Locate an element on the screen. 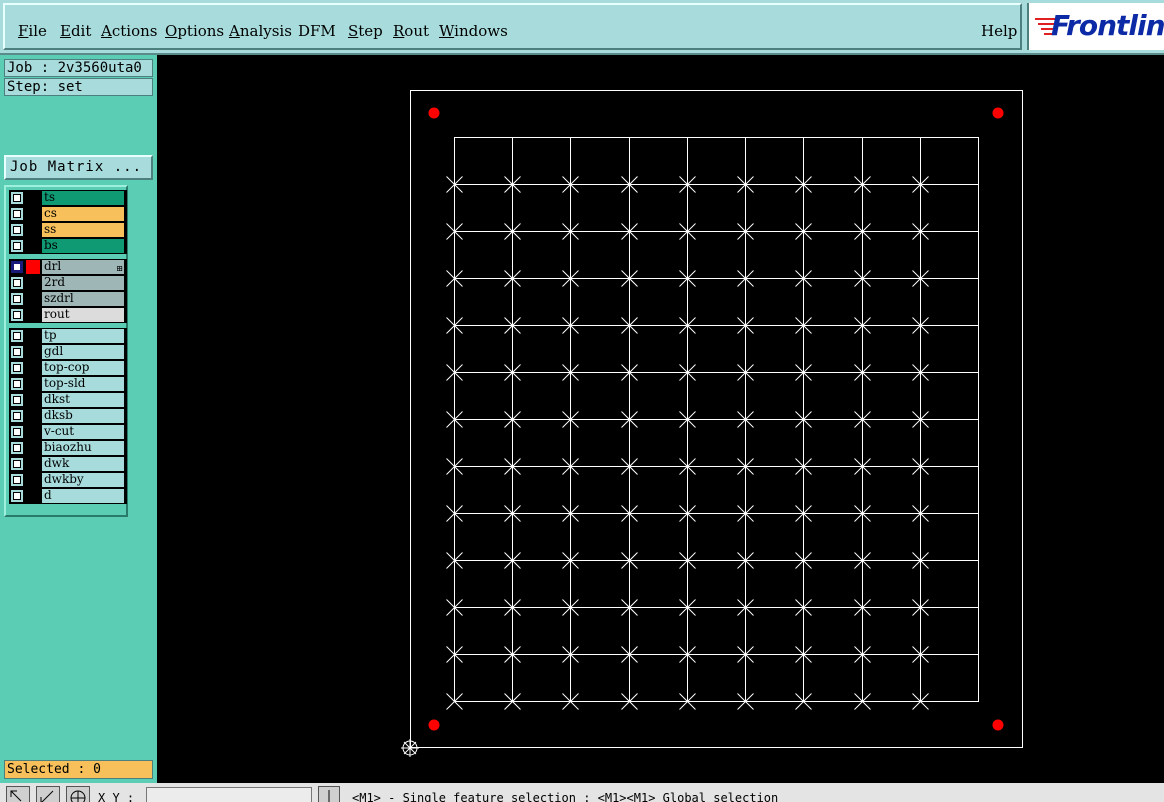  layer-row-top-cop: top-cop is located at coordinates (68, 368).